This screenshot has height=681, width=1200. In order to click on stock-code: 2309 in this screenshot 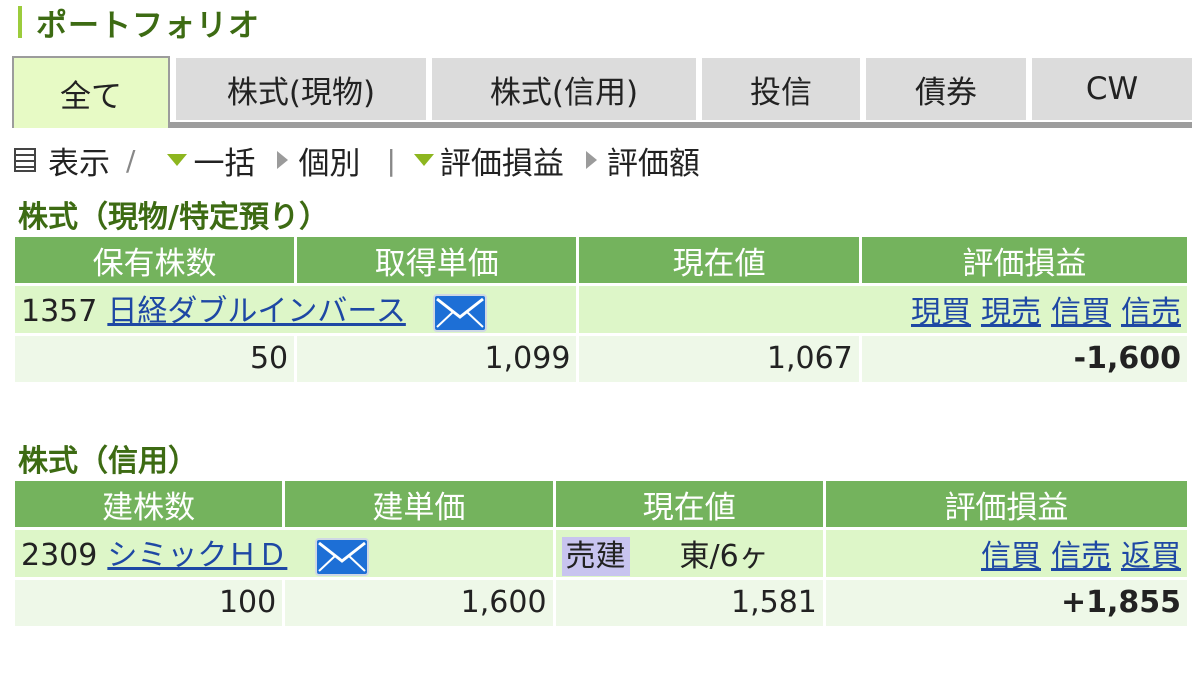, I will do `click(59, 555)`.